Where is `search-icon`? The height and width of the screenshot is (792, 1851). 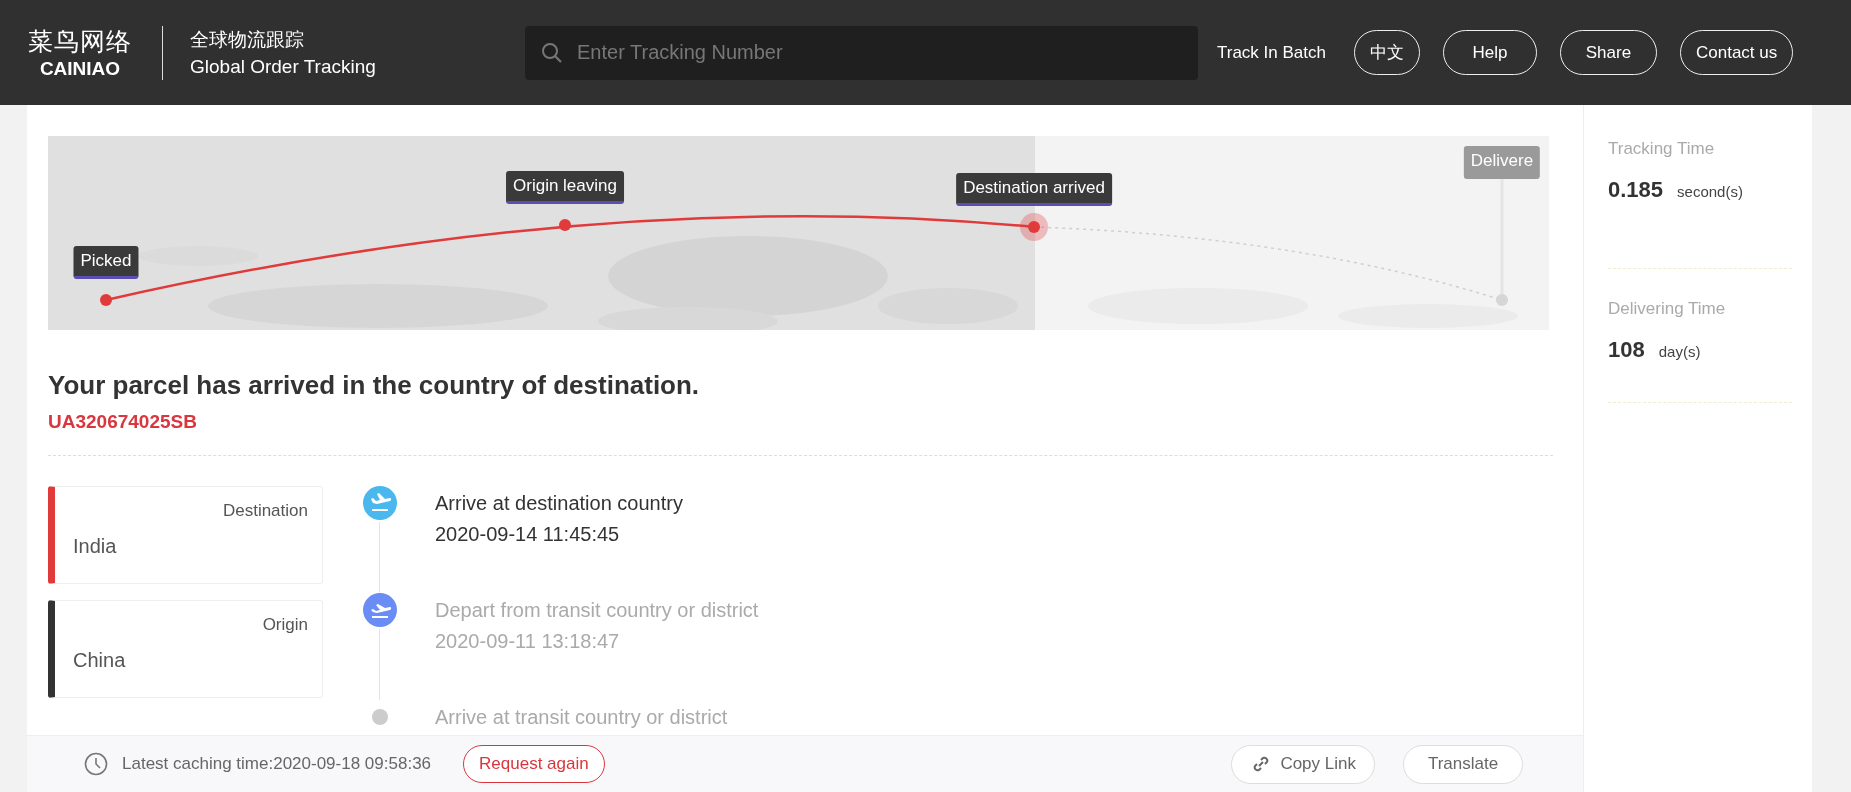 search-icon is located at coordinates (552, 52).